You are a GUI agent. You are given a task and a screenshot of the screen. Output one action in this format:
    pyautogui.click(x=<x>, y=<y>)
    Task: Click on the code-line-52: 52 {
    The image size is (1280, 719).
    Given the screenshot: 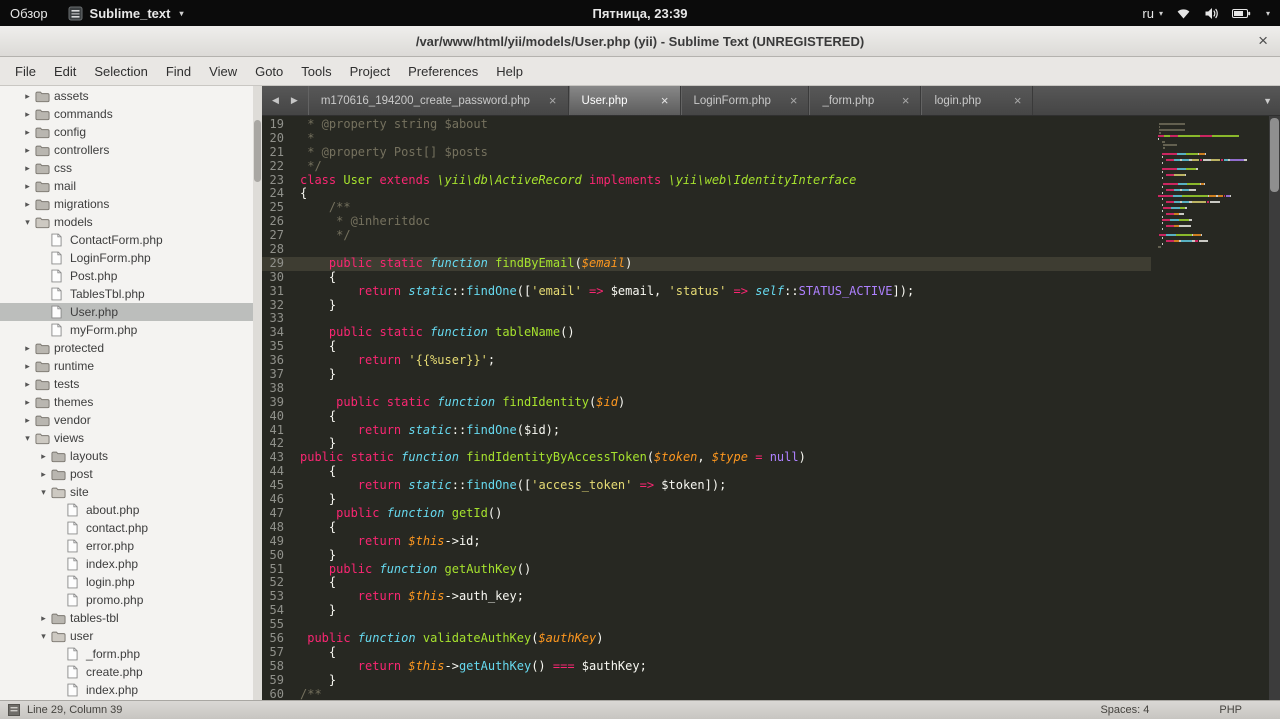 What is the action you would take?
    pyautogui.click(x=706, y=582)
    